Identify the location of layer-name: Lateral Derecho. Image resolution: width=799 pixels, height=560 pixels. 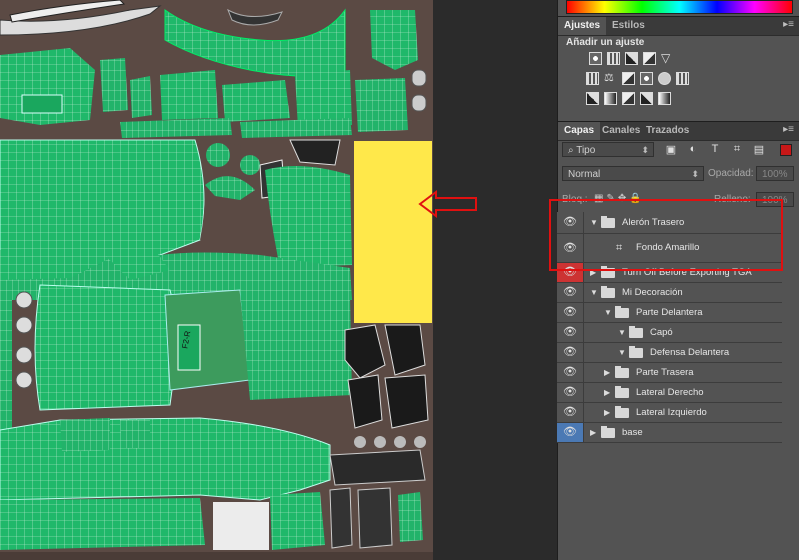
(670, 392).